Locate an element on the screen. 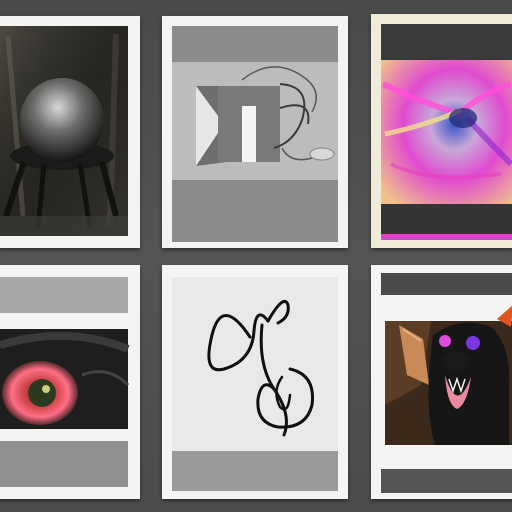 Image resolution: width=512 pixels, height=512 pixels. artwork-card-eye is located at coordinates (70, 382).